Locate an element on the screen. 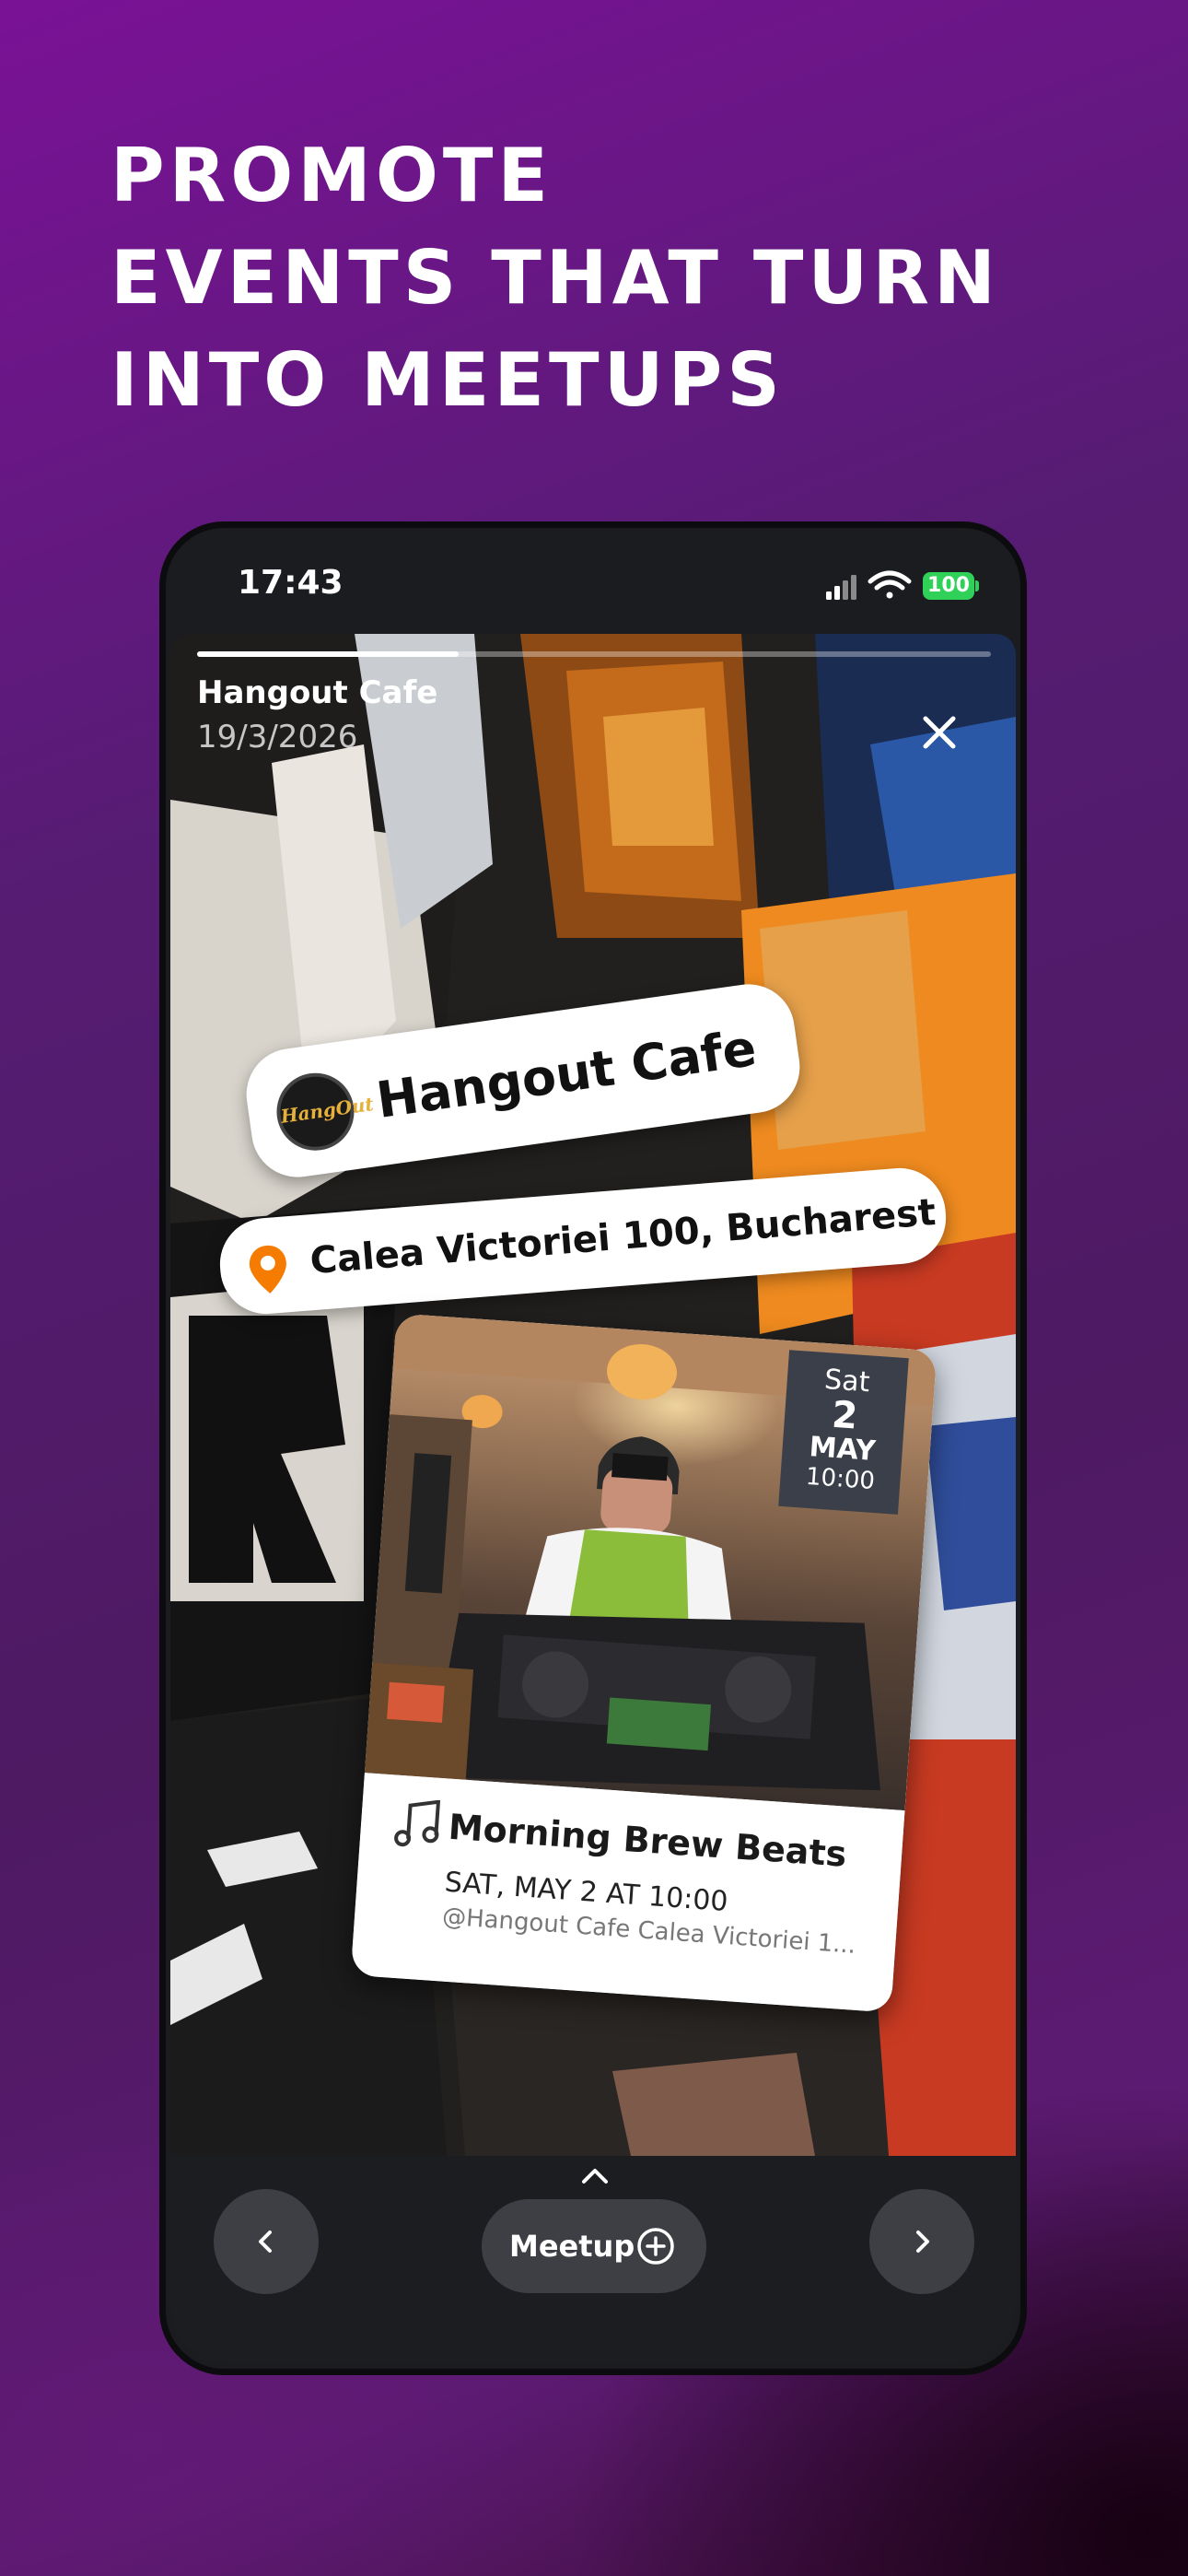 The width and height of the screenshot is (1188, 2576). status-time: 17:43 is located at coordinates (291, 583).